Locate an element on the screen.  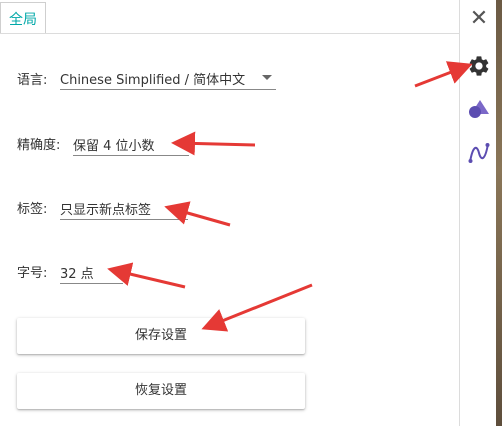
sidebar is located at coordinates (478, 233).